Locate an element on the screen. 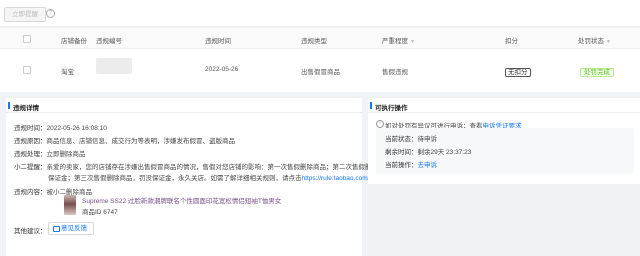 The image size is (640, 256). header-type: 违规类型 is located at coordinates (314, 41).